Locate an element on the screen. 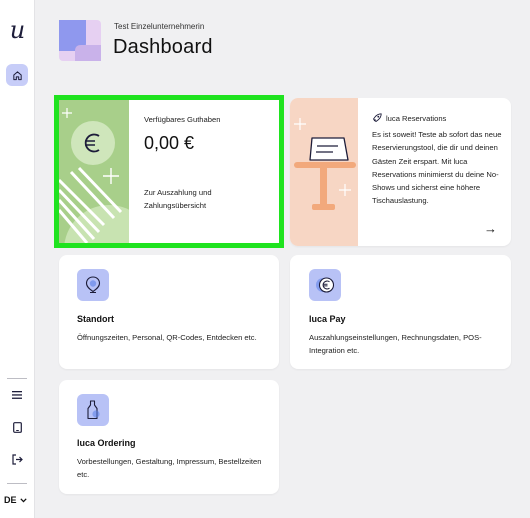  language-label: DE is located at coordinates (10, 500).